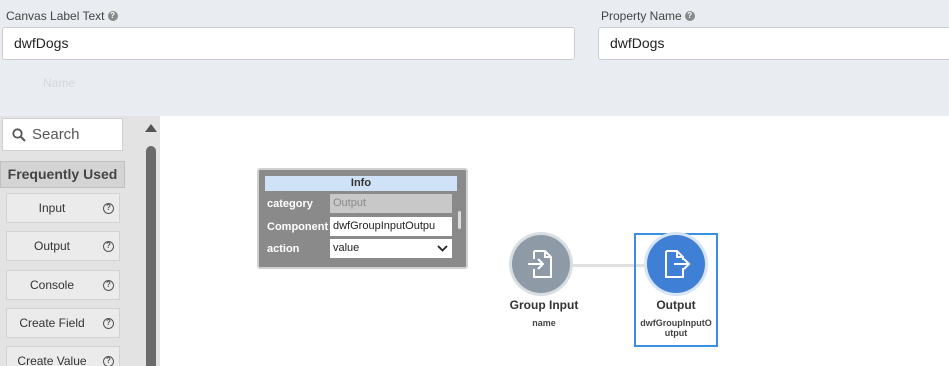  Describe the element at coordinates (56, 134) in the screenshot. I see `search-placeholder: Search` at that location.